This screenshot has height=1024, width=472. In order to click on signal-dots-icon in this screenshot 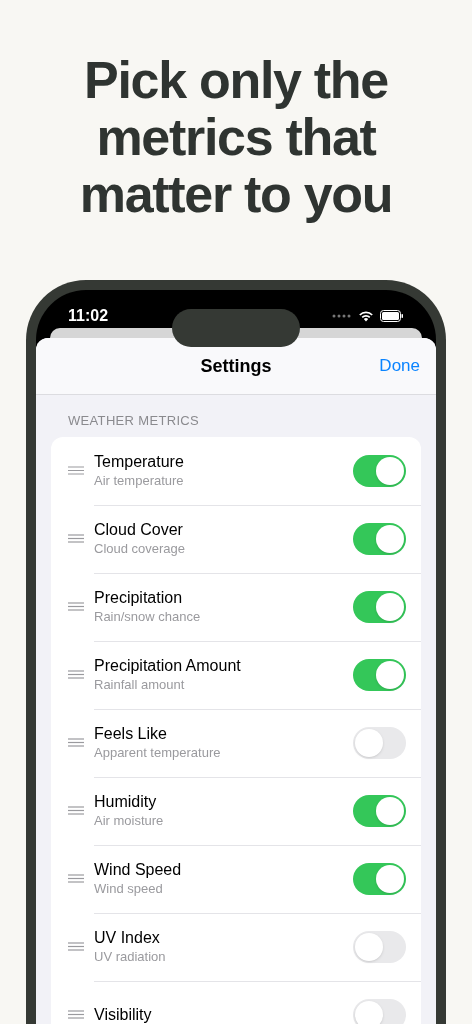, I will do `click(342, 316)`.